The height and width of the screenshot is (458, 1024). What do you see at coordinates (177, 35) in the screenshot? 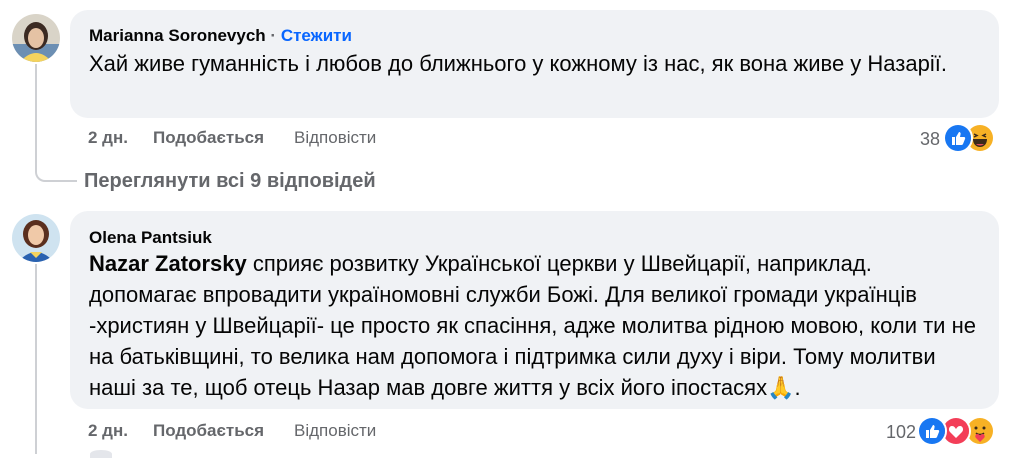
I see `comment-author: Marianna Soronevych` at bounding box center [177, 35].